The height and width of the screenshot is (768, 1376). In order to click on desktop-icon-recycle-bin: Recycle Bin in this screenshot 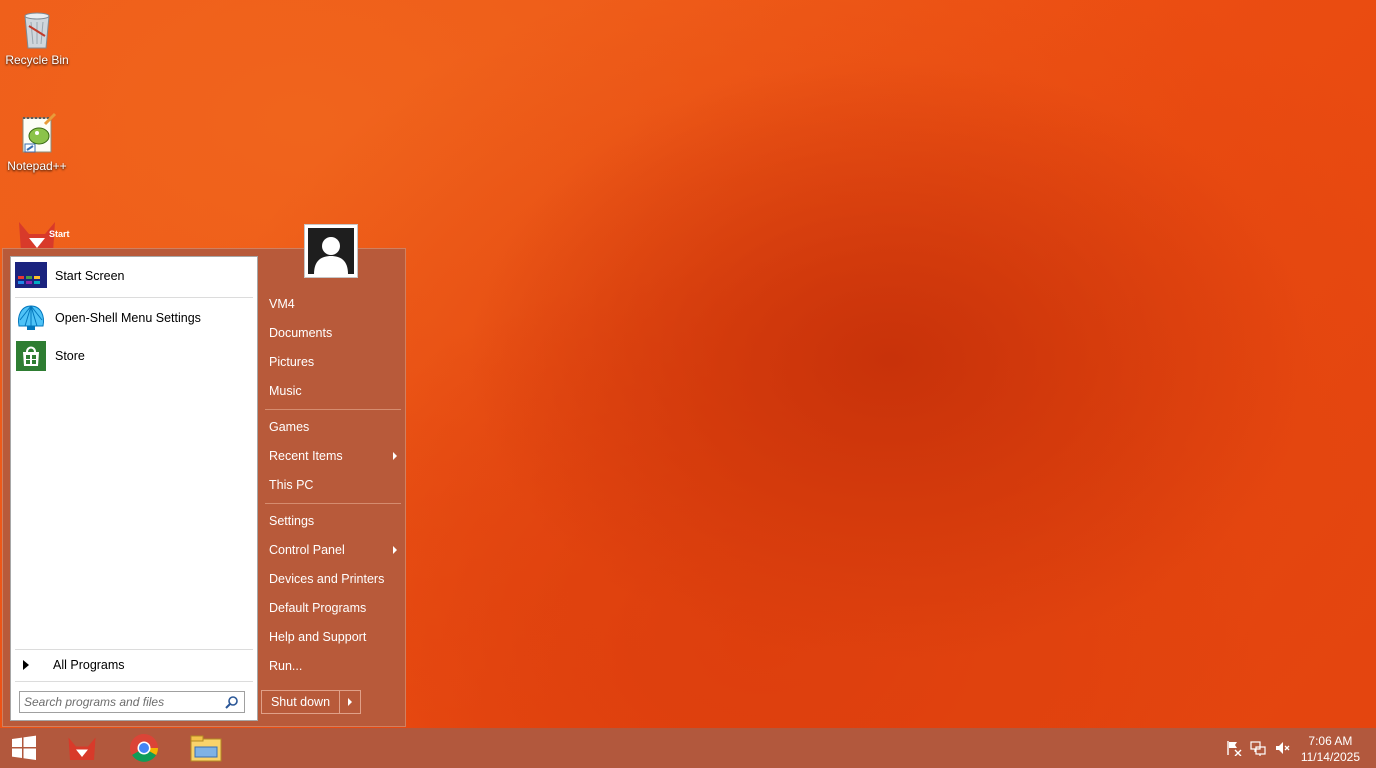, I will do `click(37, 36)`.